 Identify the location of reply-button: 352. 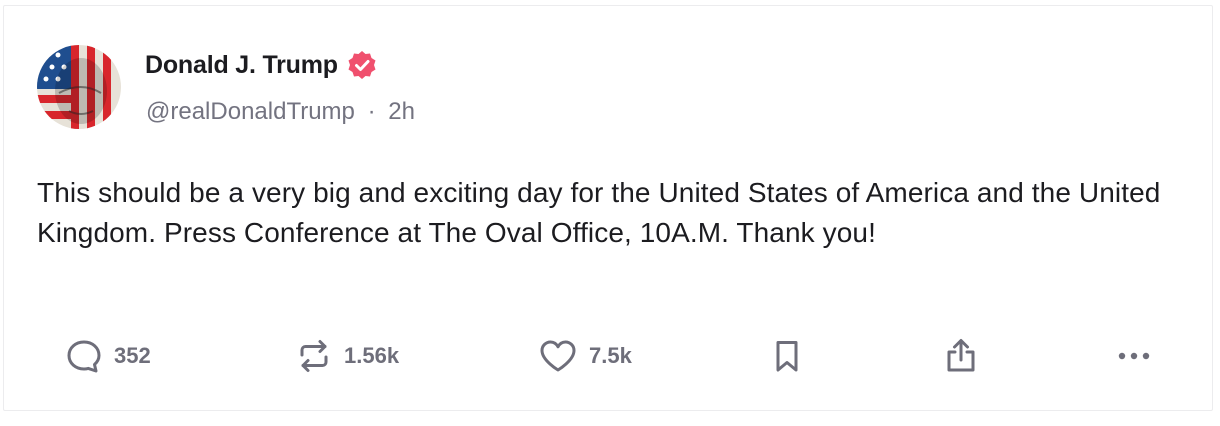
(107, 356).